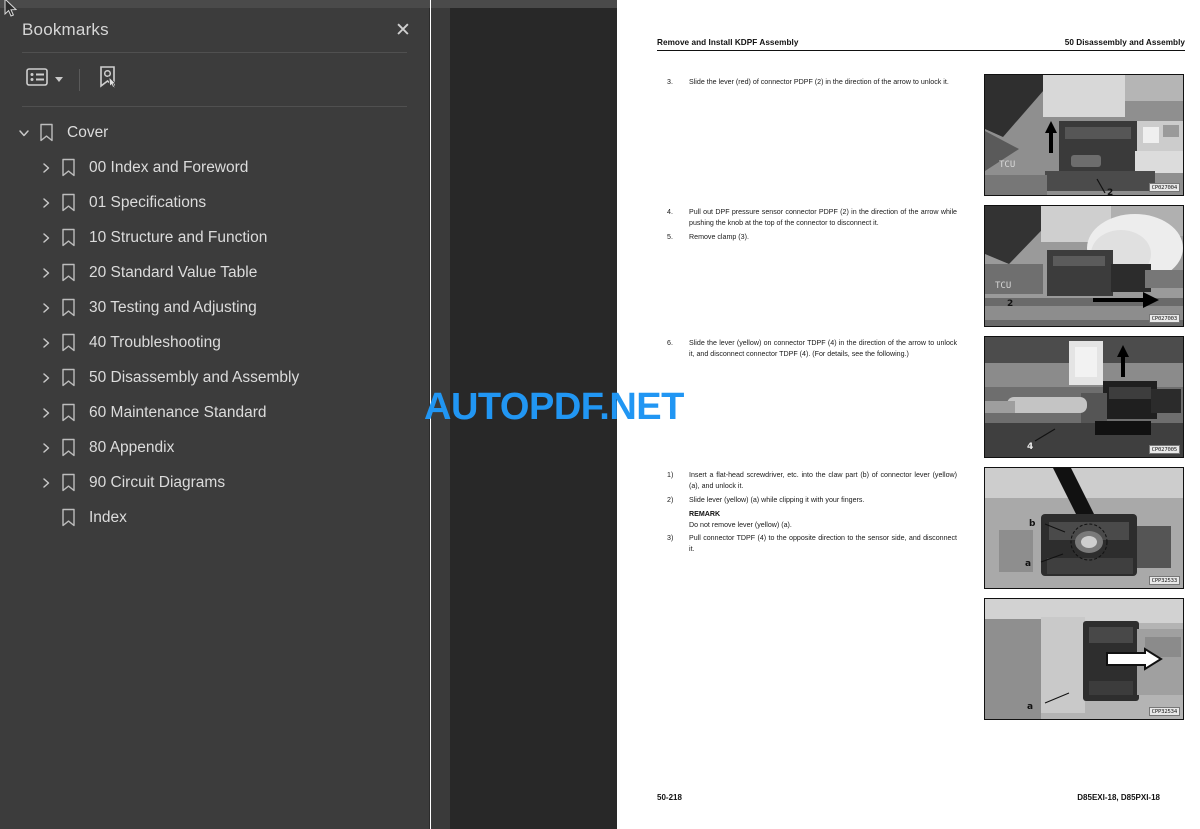  Describe the element at coordinates (740, 525) in the screenshot. I see `remark-body: Do not remove lever (yellow) (a).` at that location.